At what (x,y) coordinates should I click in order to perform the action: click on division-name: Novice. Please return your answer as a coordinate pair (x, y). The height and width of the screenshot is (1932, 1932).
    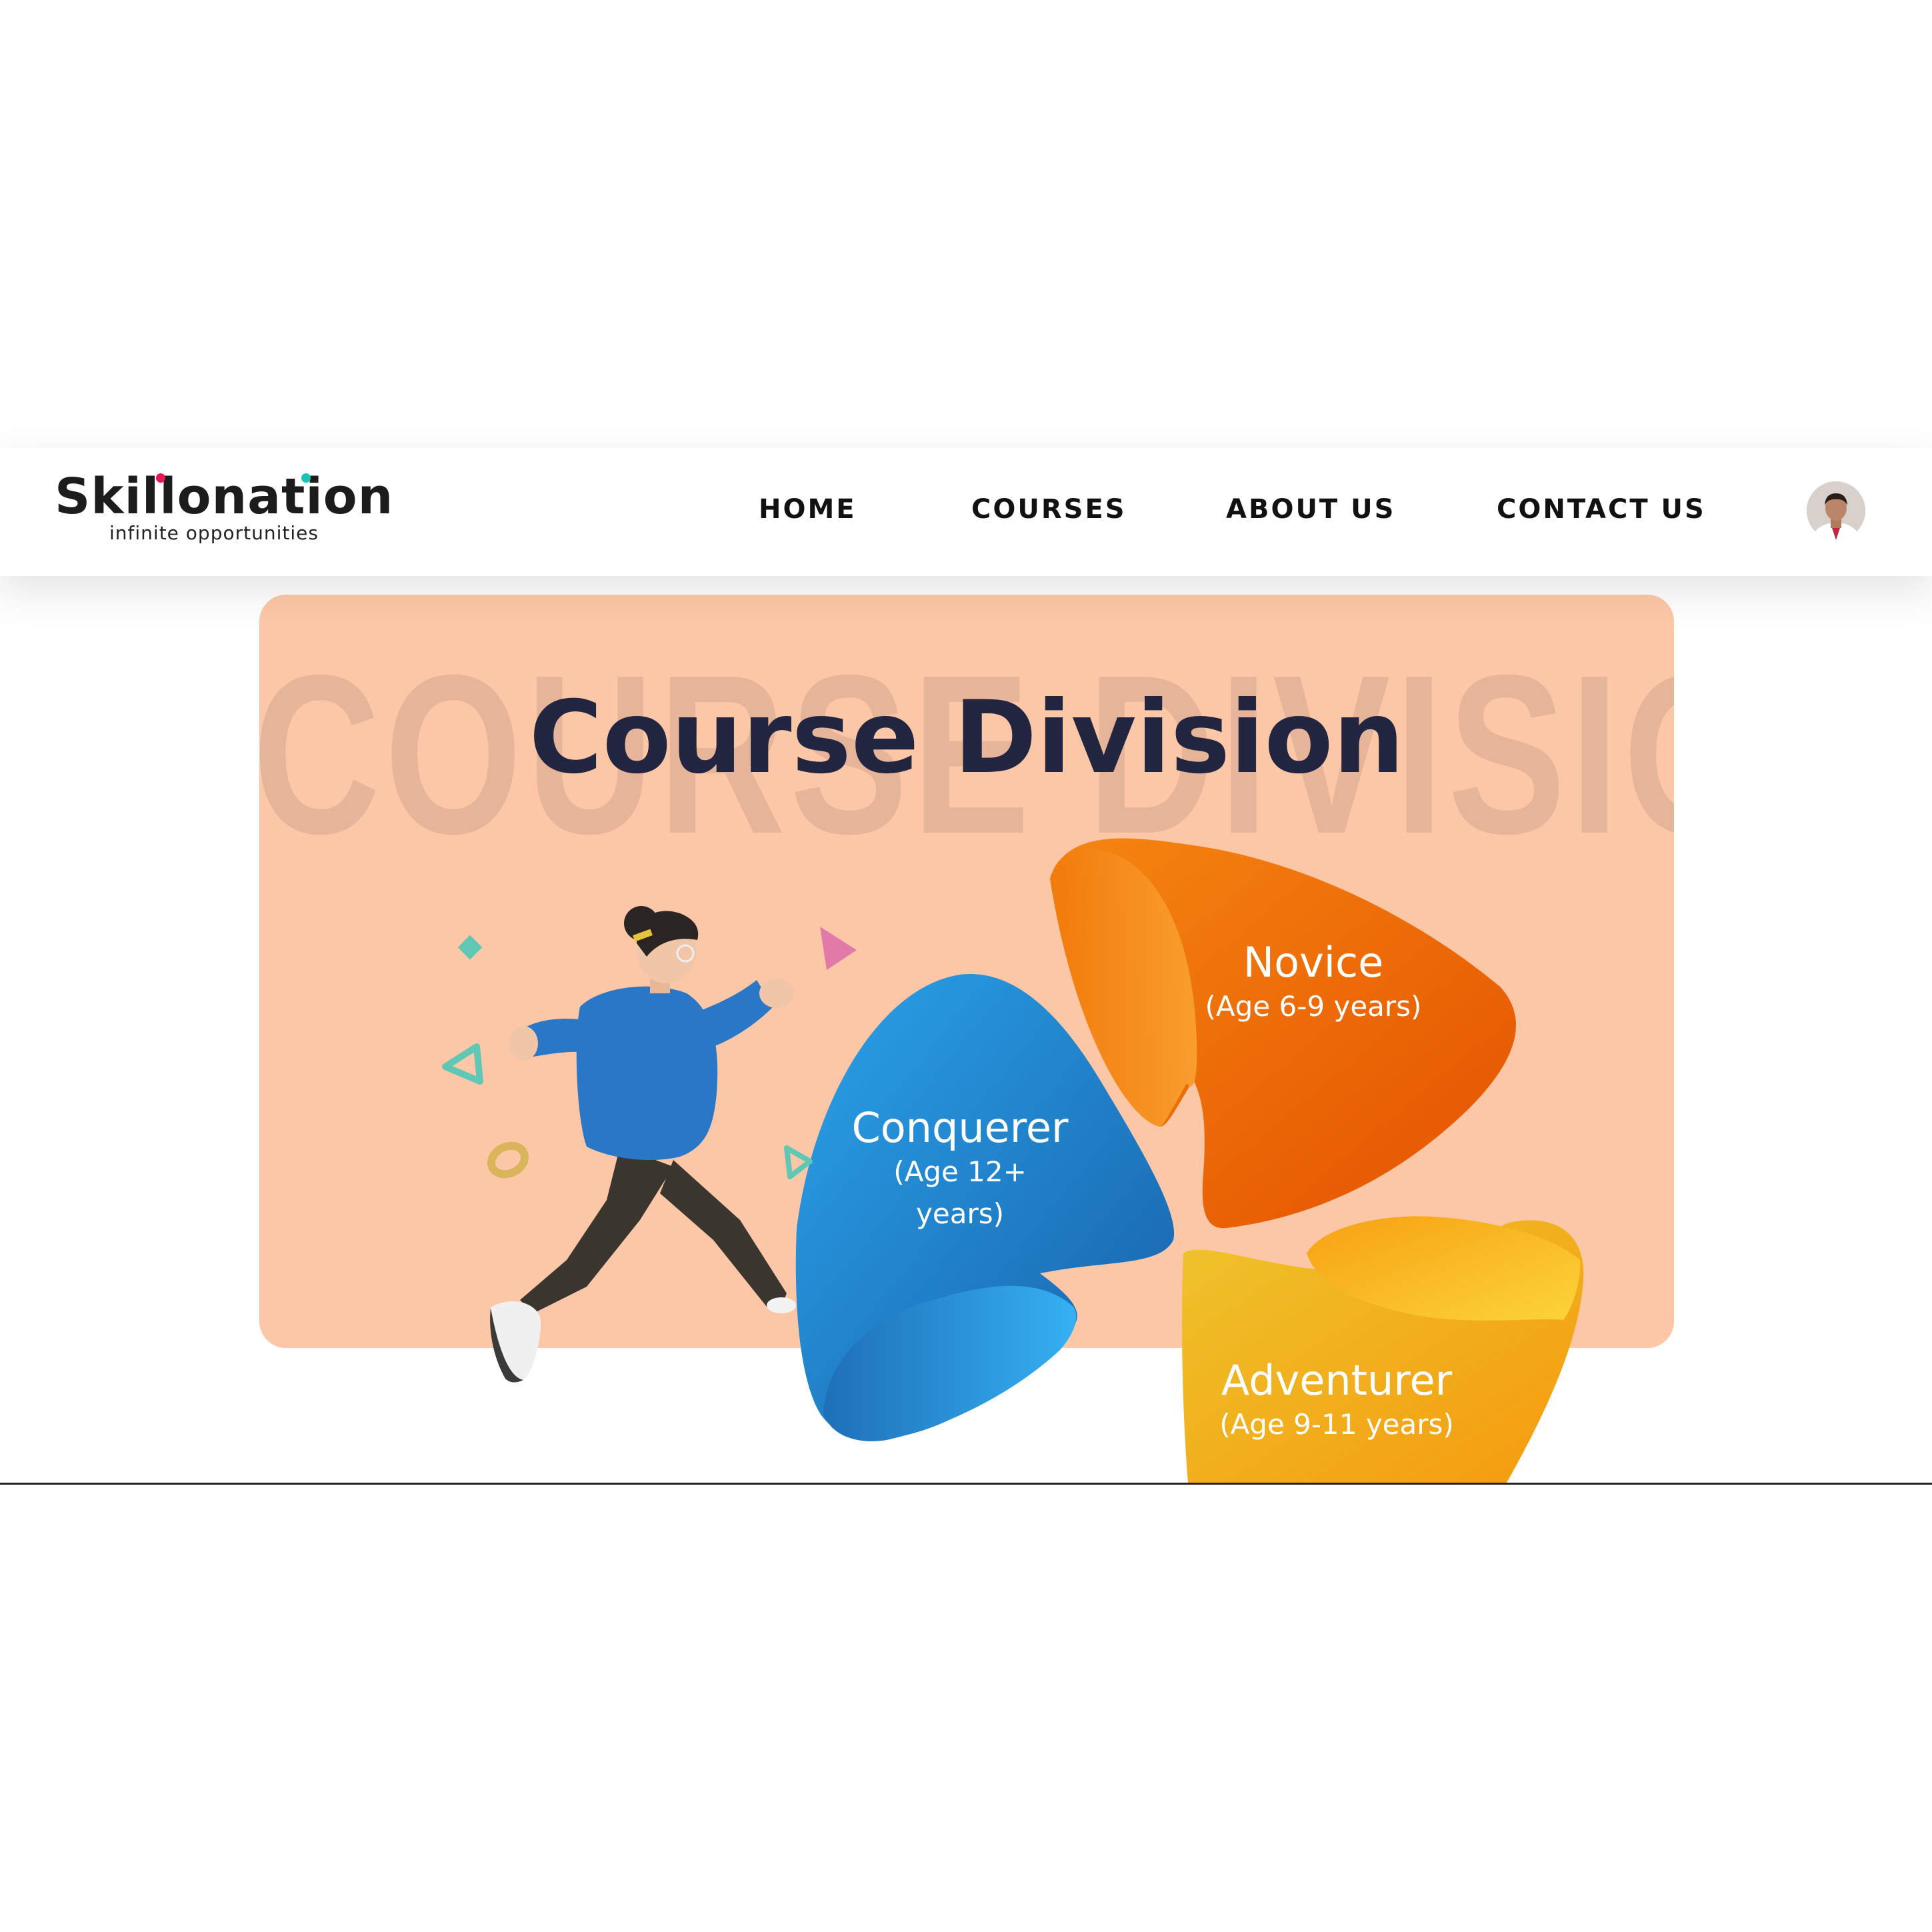
    Looking at the image, I should click on (1313, 962).